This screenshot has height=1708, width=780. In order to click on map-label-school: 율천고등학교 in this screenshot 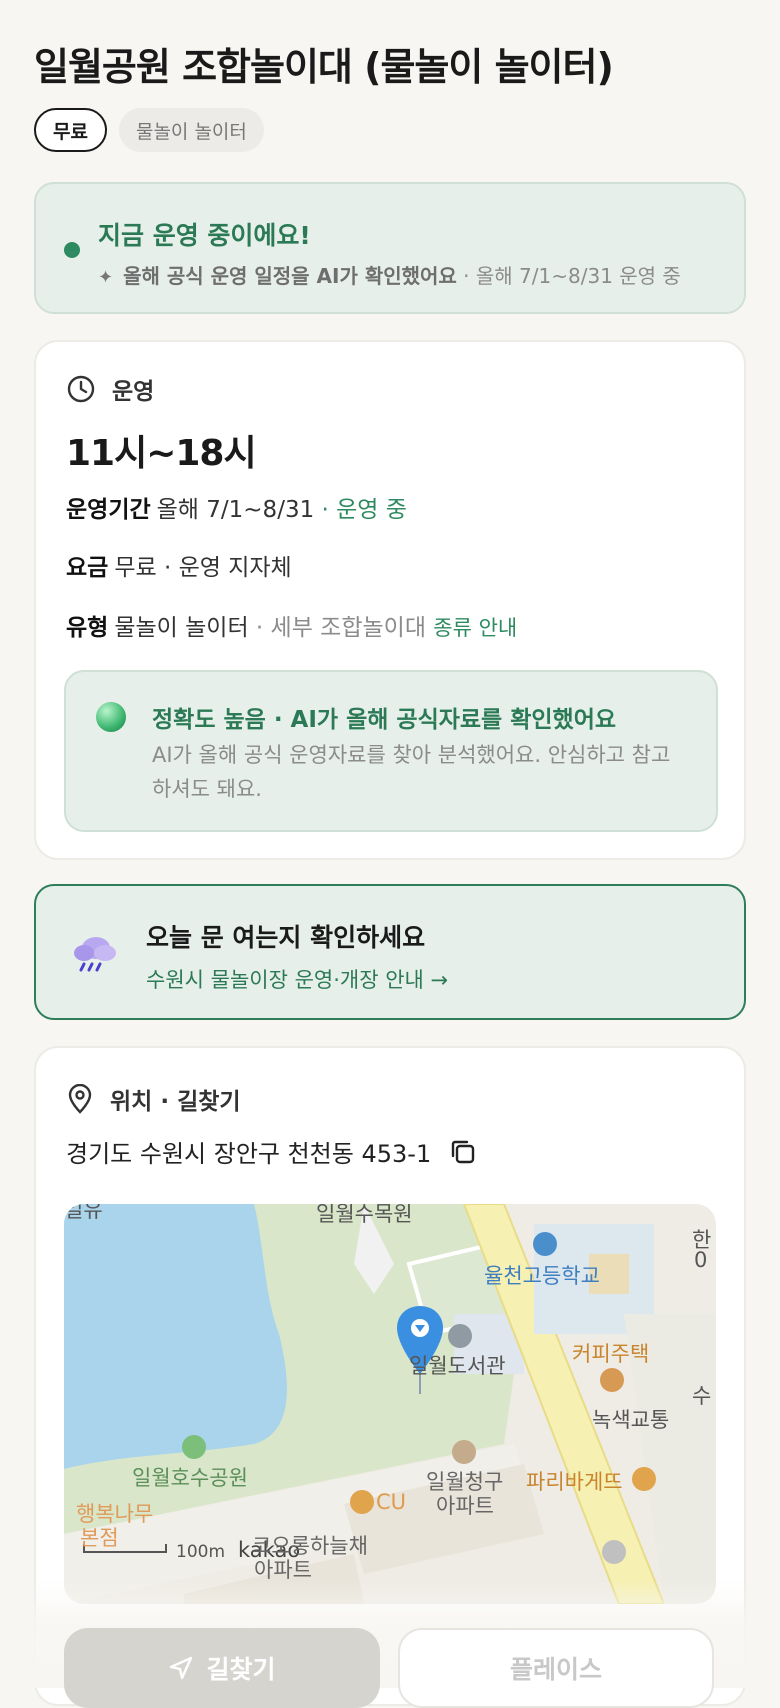, I will do `click(542, 1276)`.